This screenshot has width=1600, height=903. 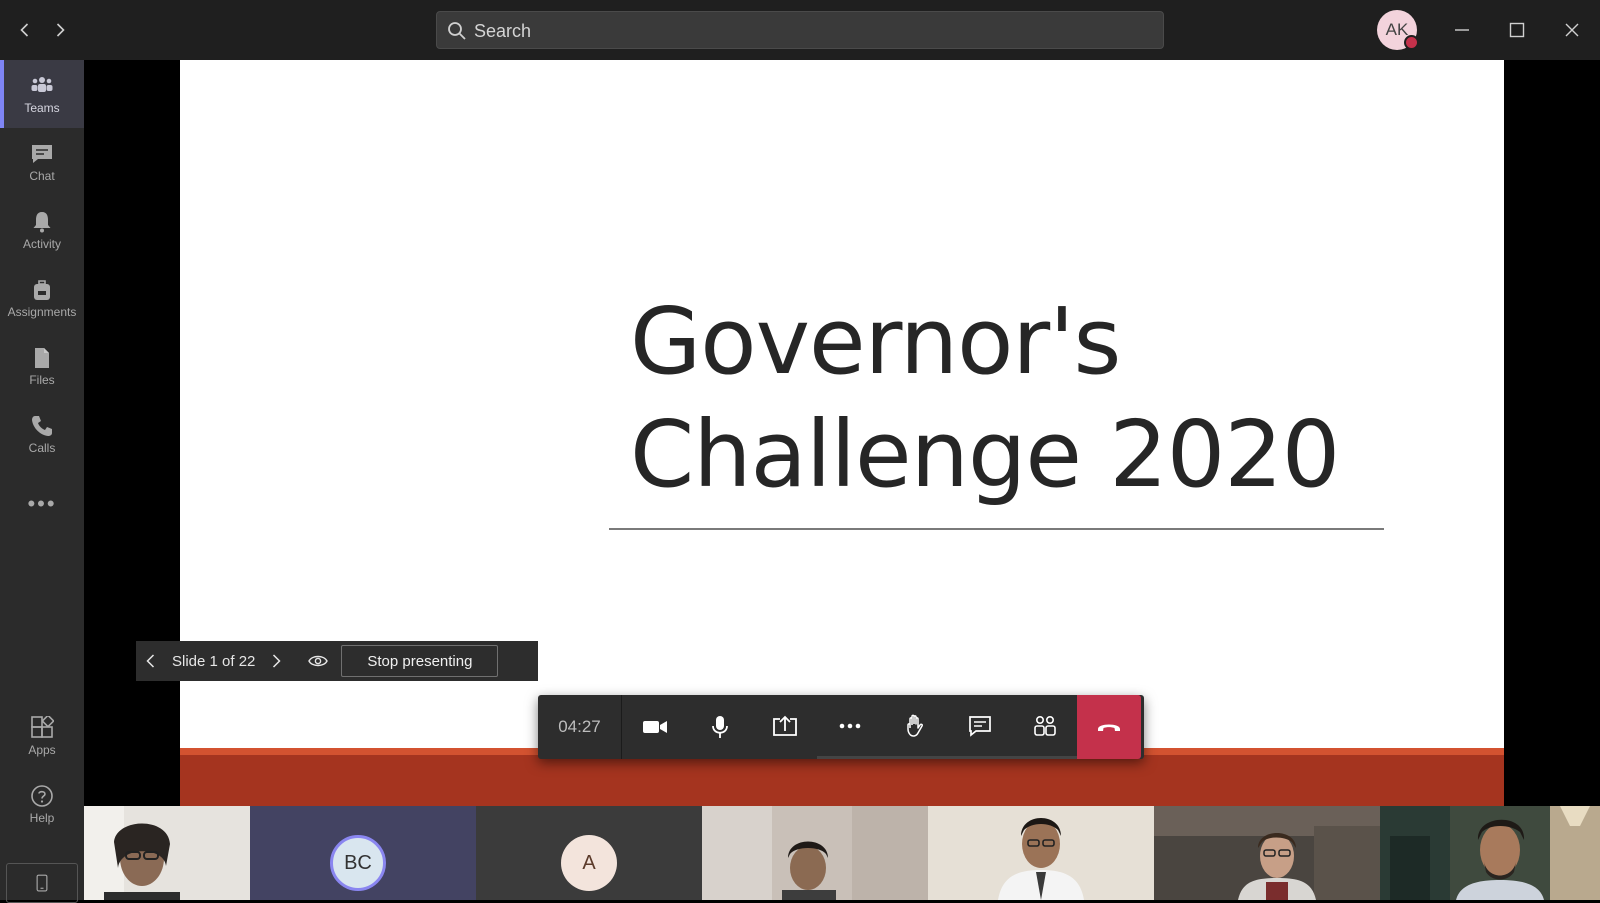 I want to click on close-button, so click(x=1572, y=30).